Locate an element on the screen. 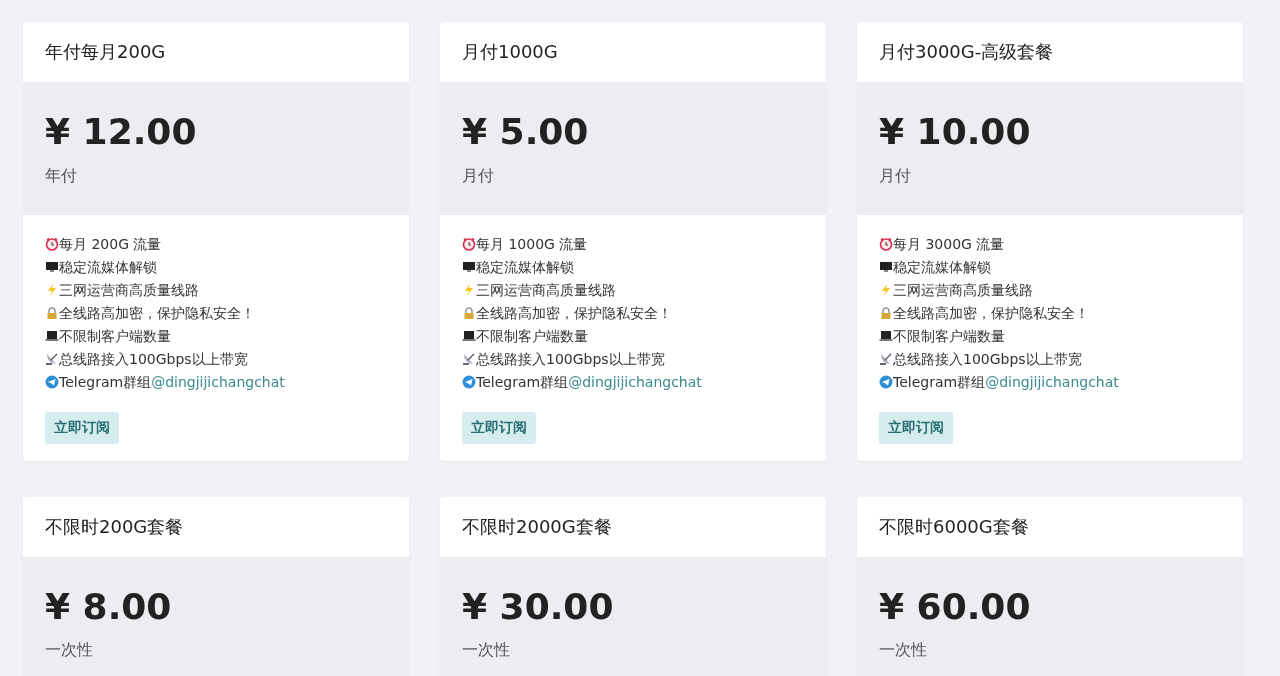  plan-title: 不限时200G套餐 is located at coordinates (114, 526).